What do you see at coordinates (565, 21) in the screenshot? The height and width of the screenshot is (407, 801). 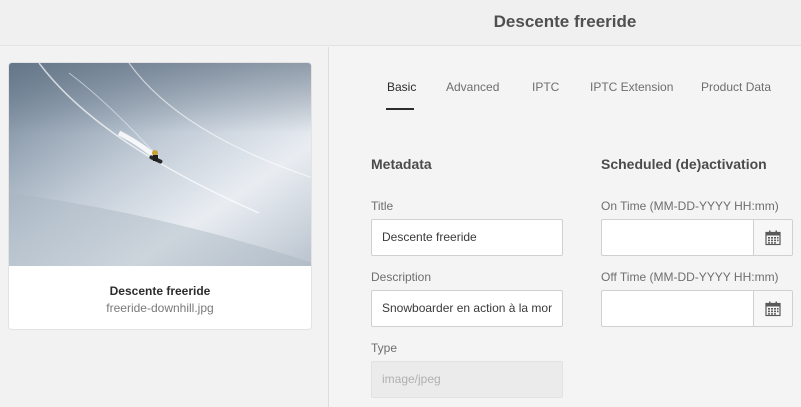 I see `page-title: Descente freeride` at bounding box center [565, 21].